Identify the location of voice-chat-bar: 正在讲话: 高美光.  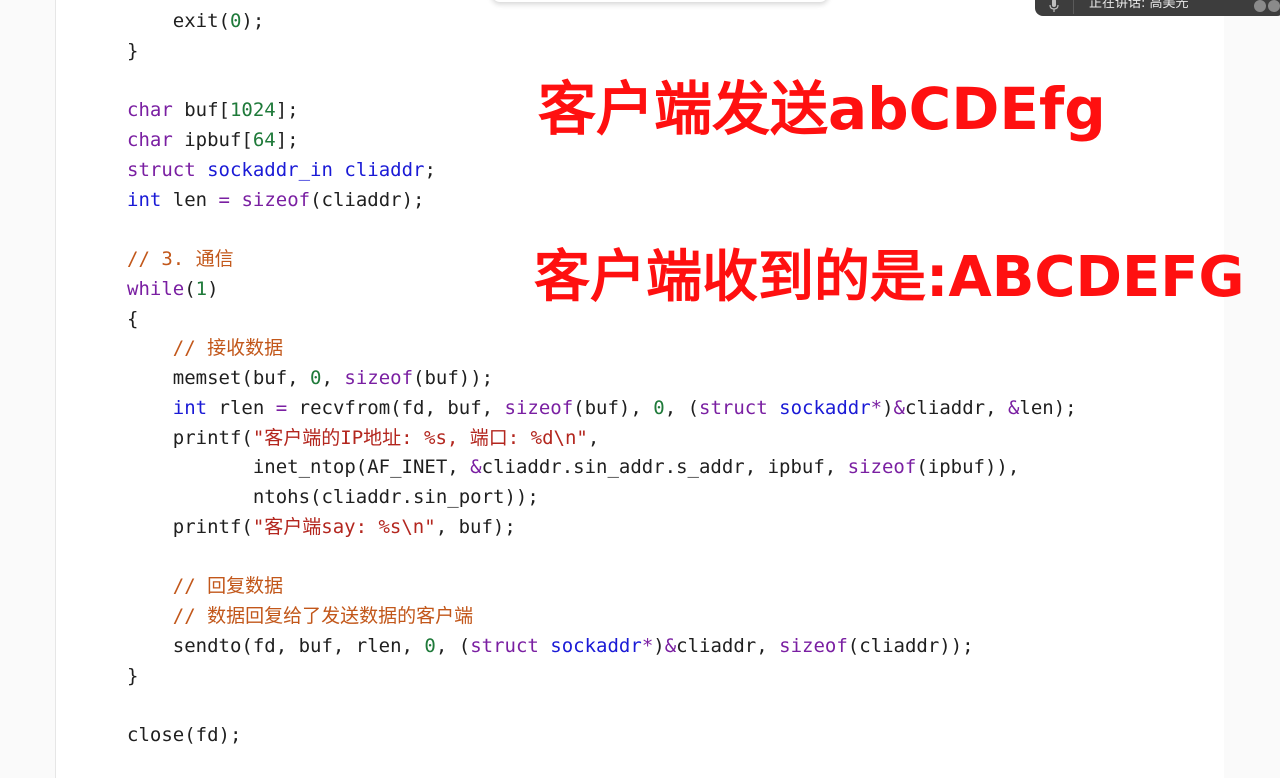
(1157, 8).